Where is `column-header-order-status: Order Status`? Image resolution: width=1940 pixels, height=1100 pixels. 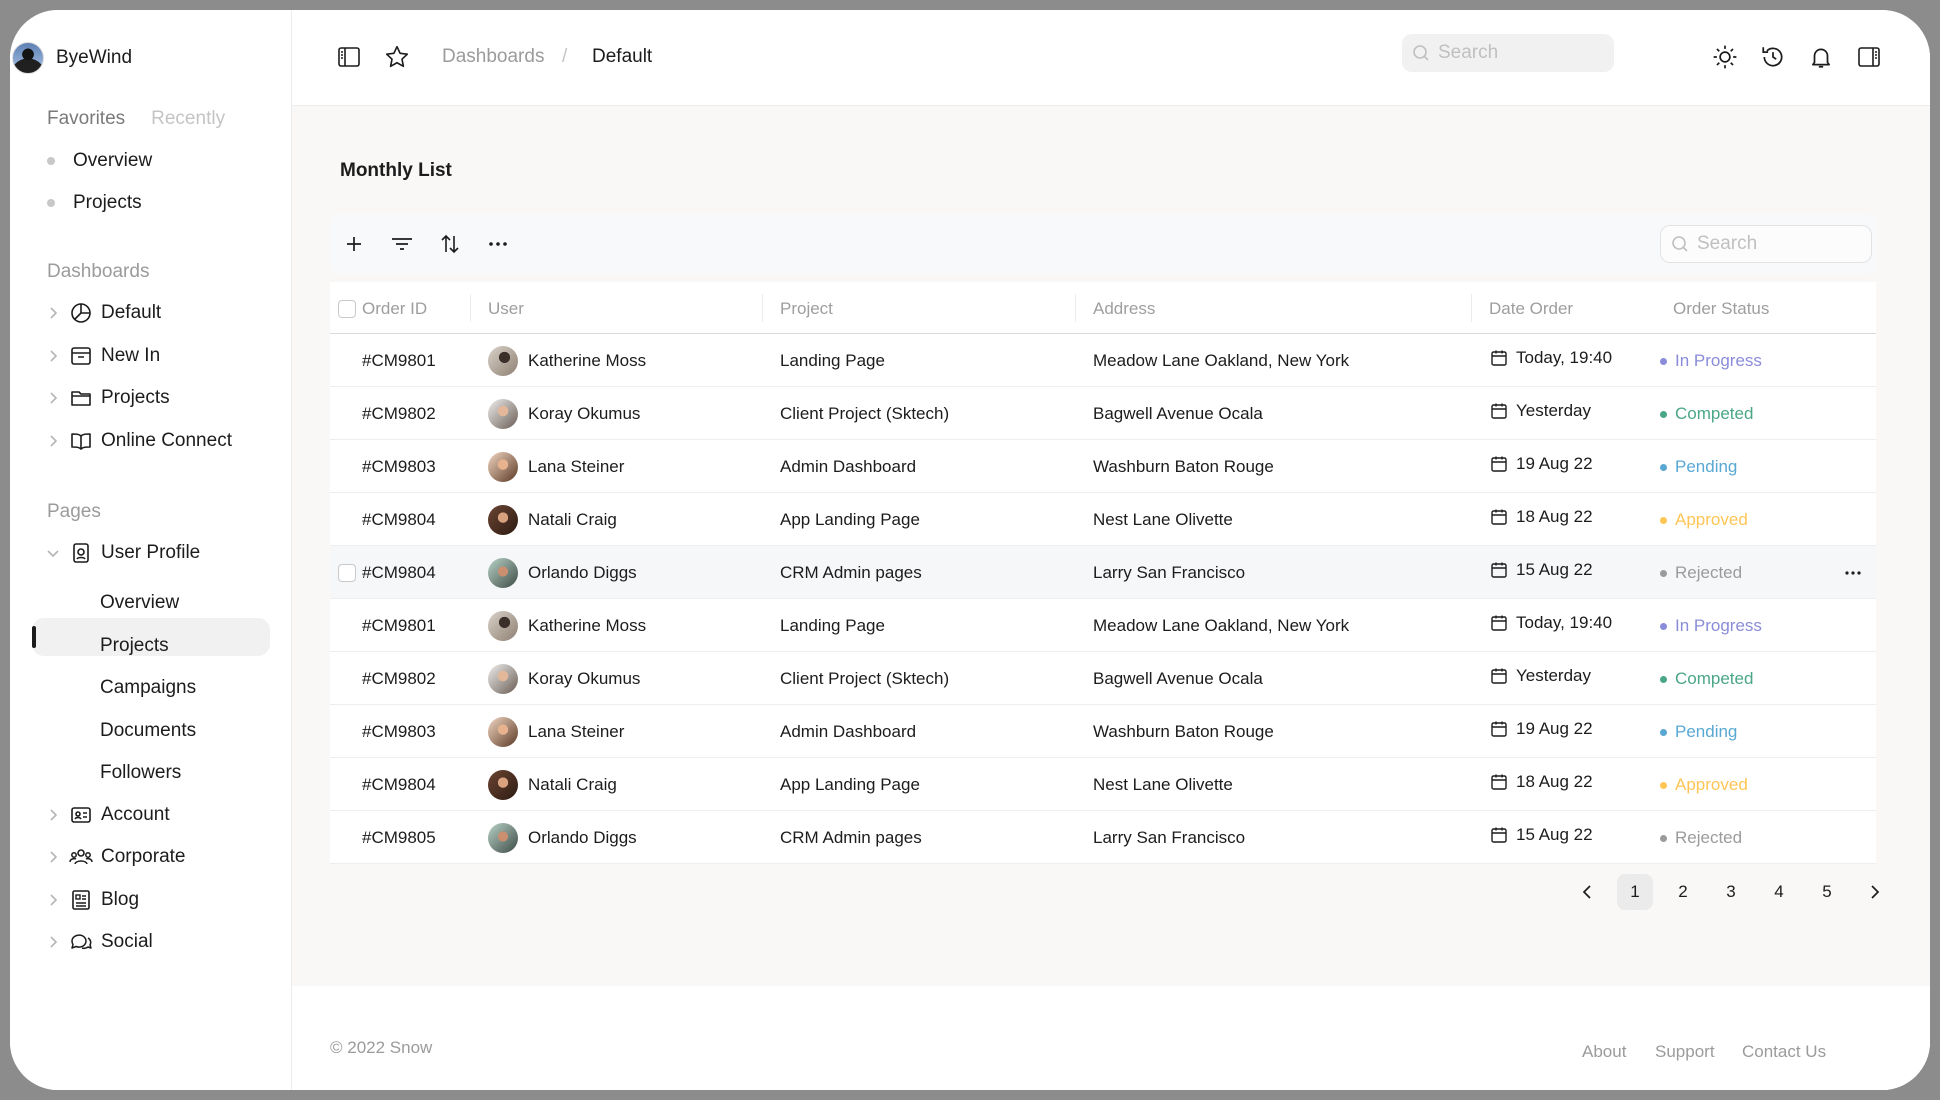
column-header-order-status: Order Status is located at coordinates (1721, 309).